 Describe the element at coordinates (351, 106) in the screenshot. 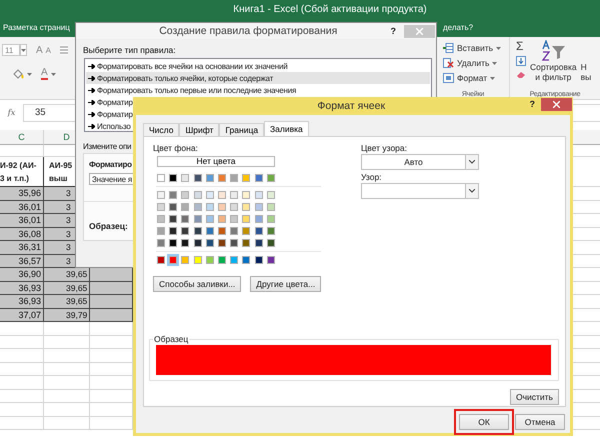

I see `dialog-title: Формат ячеек` at that location.